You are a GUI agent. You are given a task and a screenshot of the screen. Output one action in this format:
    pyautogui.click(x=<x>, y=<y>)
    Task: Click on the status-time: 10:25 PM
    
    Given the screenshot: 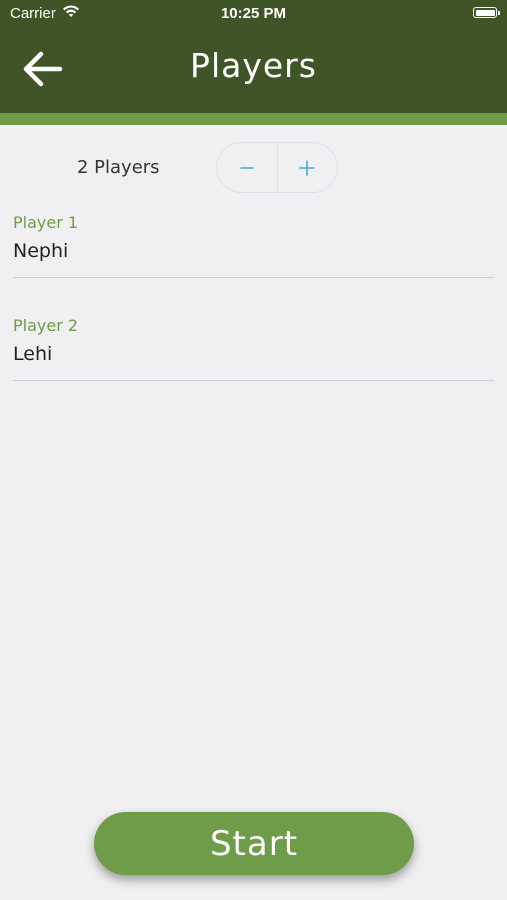 What is the action you would take?
    pyautogui.click(x=253, y=13)
    